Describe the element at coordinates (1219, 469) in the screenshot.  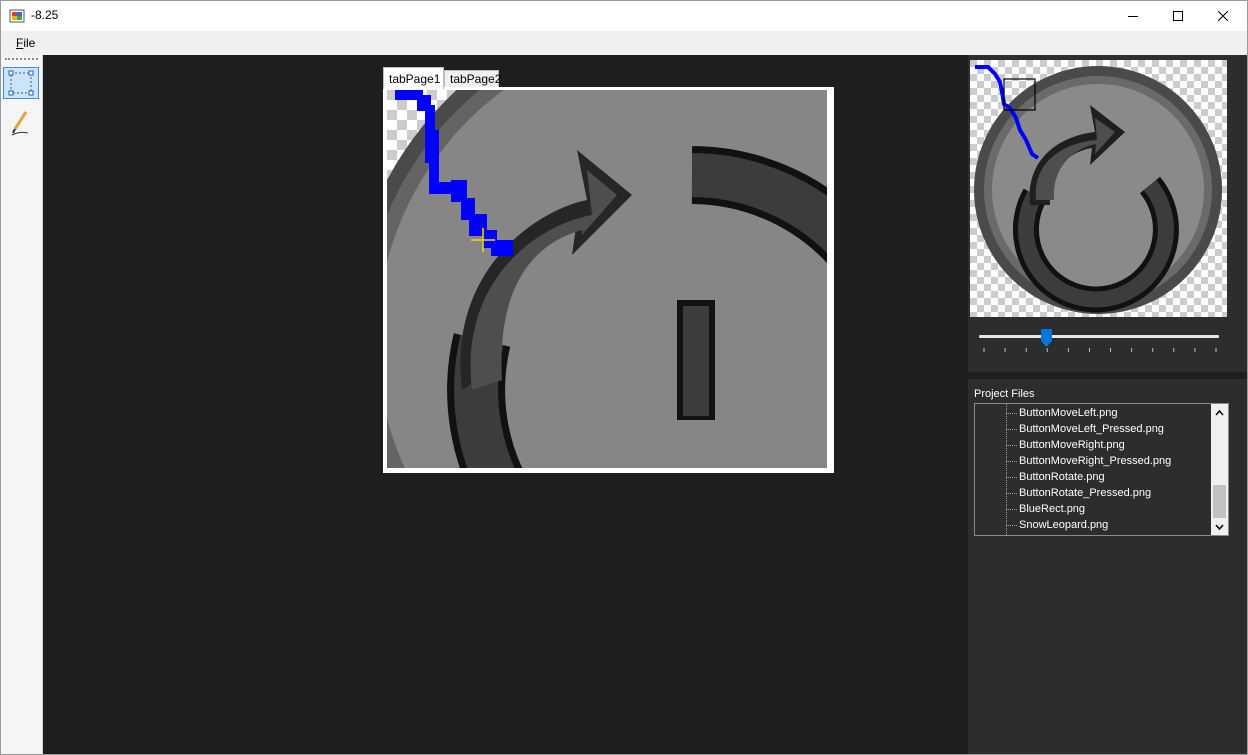
I see `vertical-scrollbar` at that location.